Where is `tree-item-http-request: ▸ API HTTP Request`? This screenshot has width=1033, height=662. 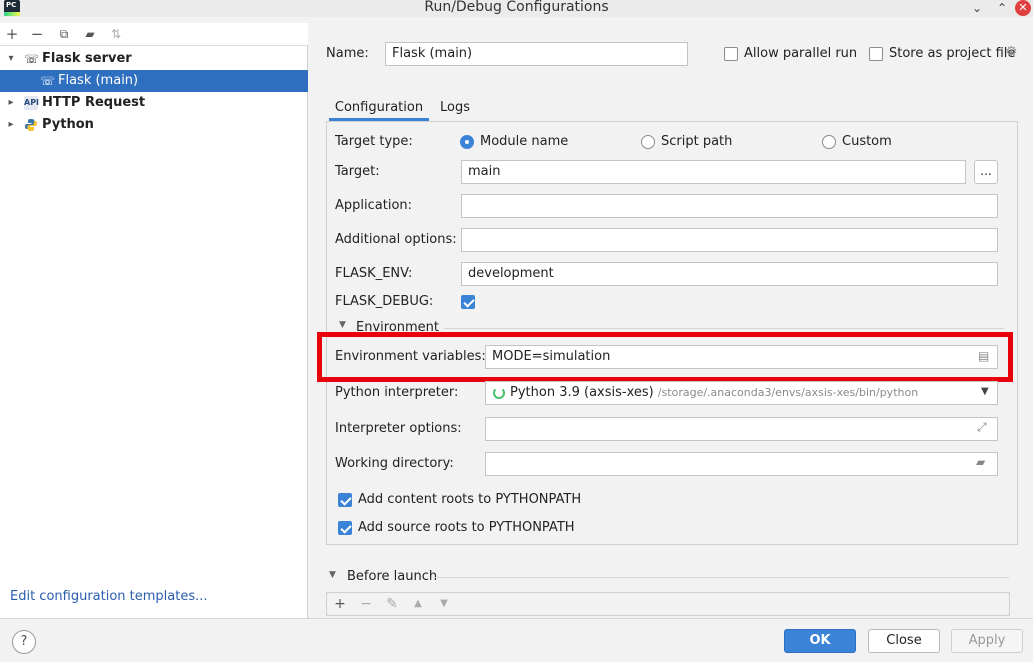
tree-item-http-request: ▸ API HTTP Request is located at coordinates (154, 103).